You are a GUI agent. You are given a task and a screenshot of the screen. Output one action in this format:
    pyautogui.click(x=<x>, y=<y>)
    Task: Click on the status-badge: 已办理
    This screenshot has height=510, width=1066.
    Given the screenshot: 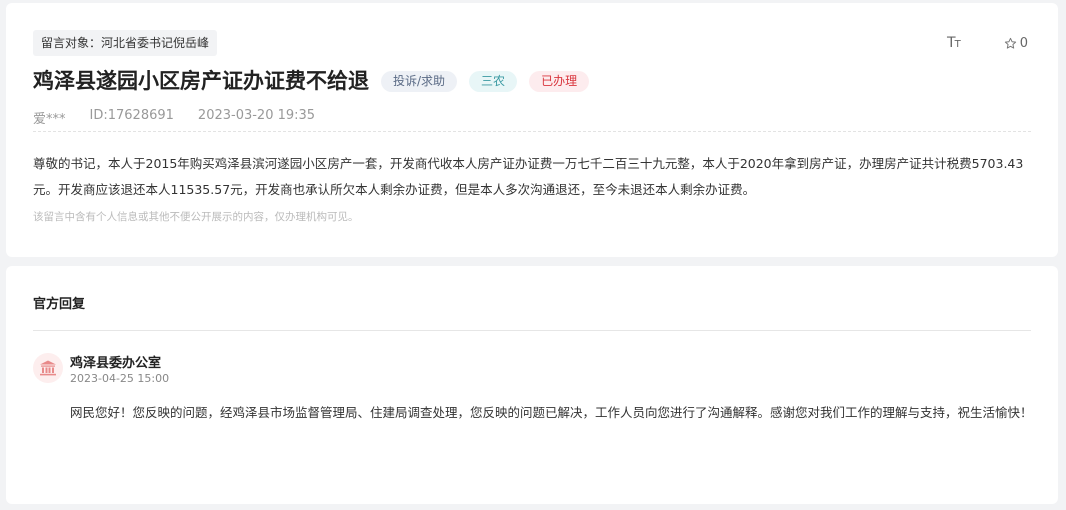 What is the action you would take?
    pyautogui.click(x=559, y=81)
    